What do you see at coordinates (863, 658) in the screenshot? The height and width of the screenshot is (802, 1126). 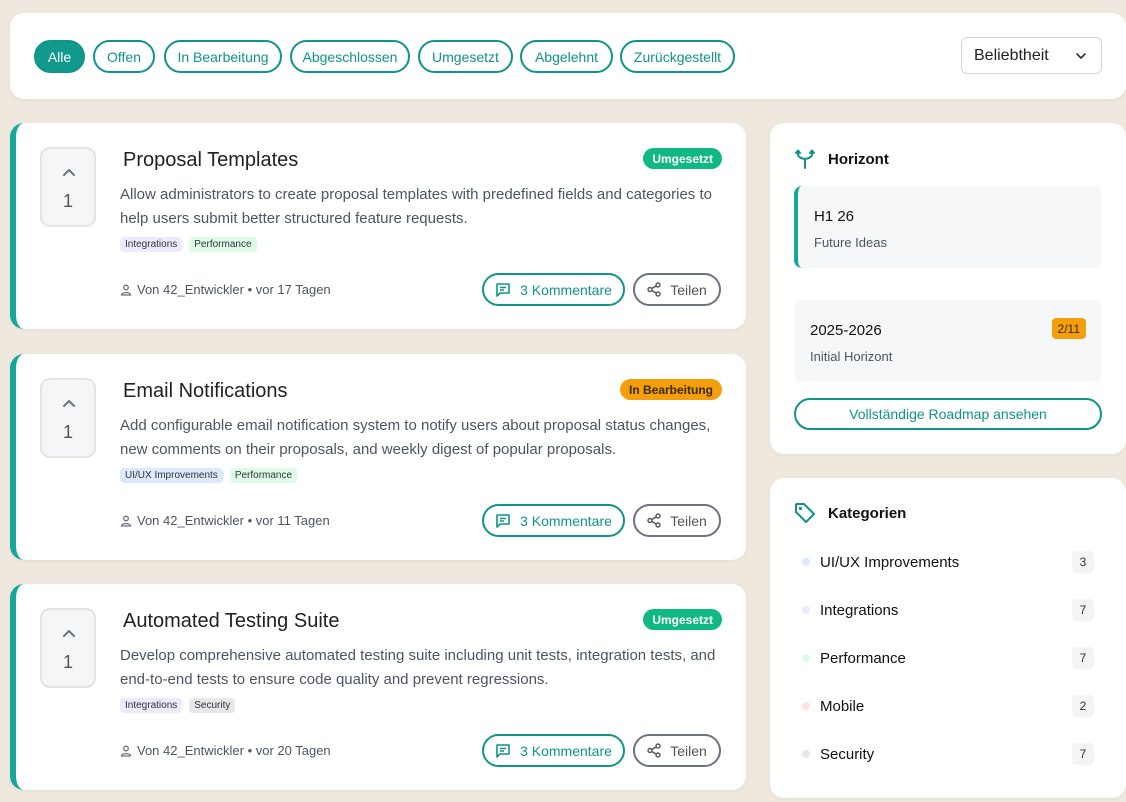 I see `category-label: Performance` at bounding box center [863, 658].